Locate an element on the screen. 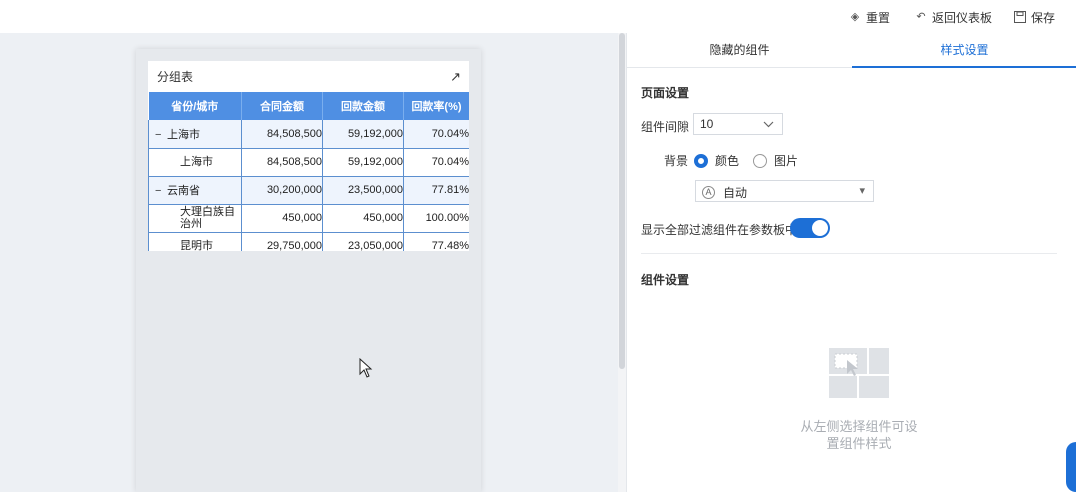  column-header: 回款金额 is located at coordinates (363, 106).